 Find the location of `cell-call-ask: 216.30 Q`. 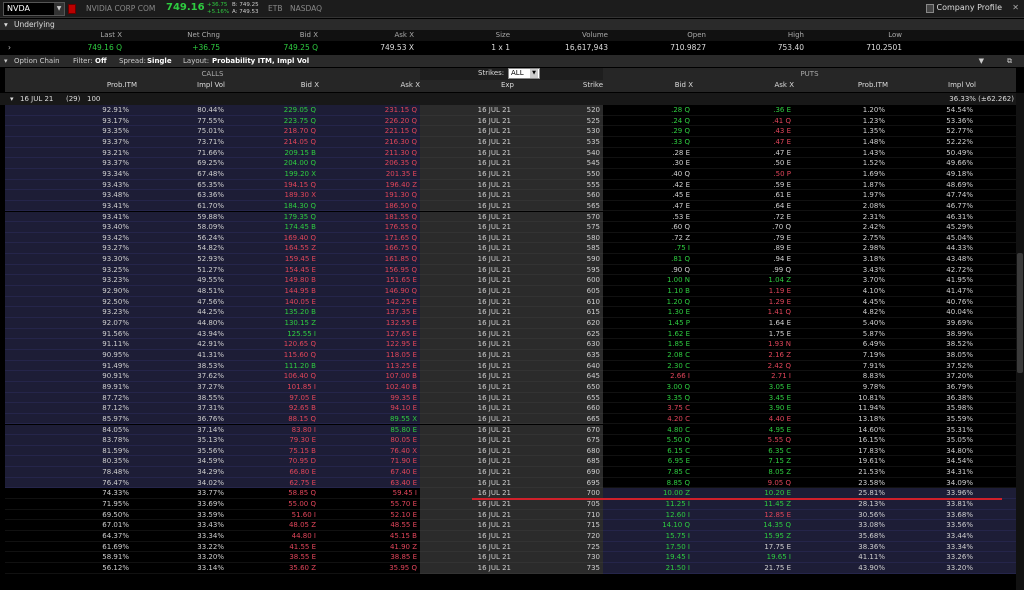

cell-call-ask: 216.30 Q is located at coordinates (369, 142).